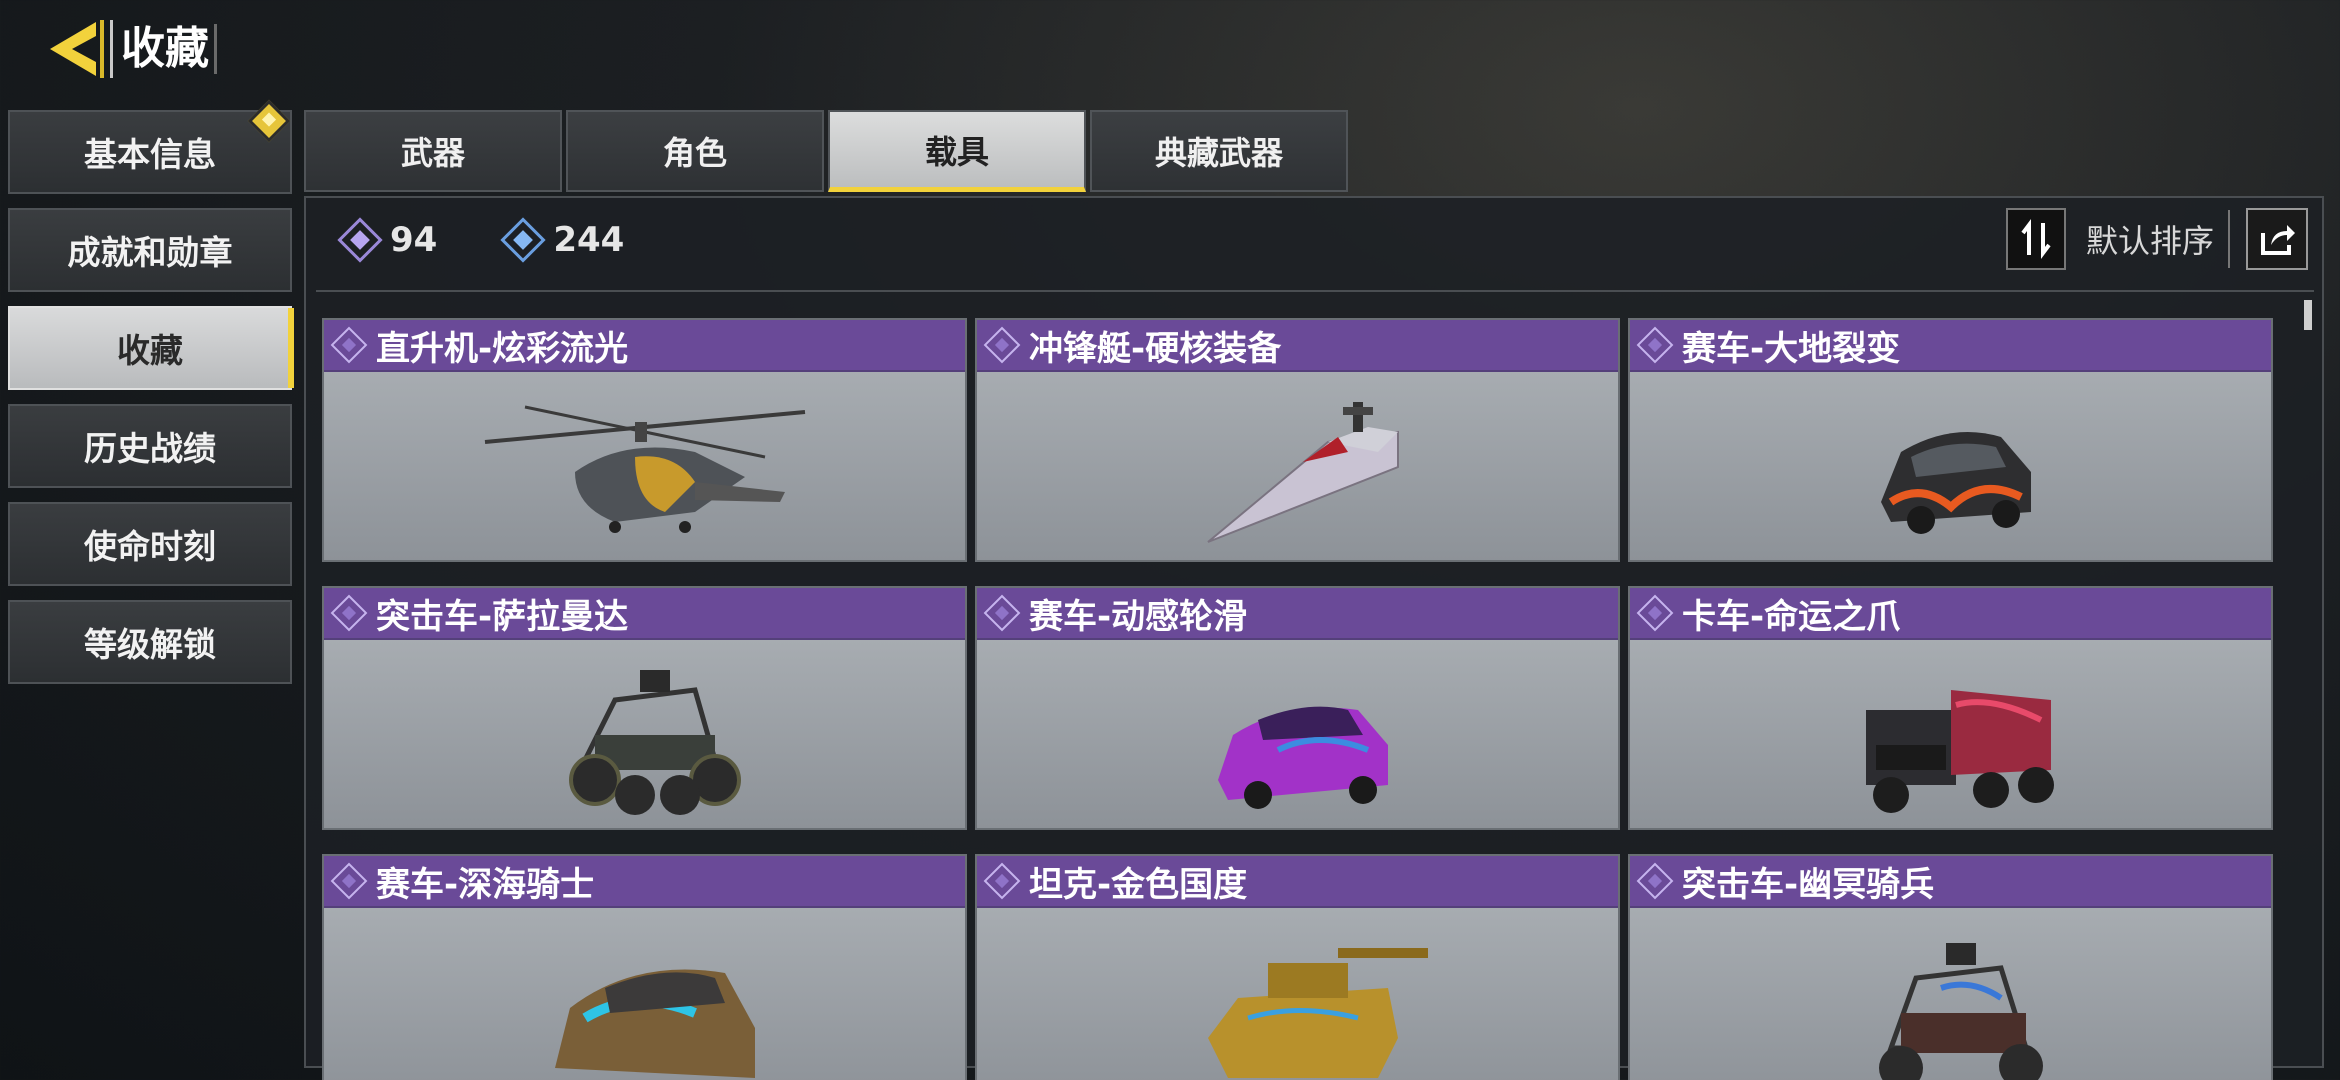  I want to click on sidebar-item-history: 历史战绩, so click(150, 446).